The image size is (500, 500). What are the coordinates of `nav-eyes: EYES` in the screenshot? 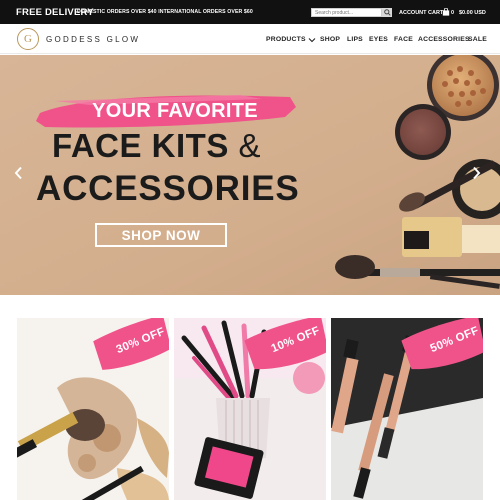 It's located at (378, 39).